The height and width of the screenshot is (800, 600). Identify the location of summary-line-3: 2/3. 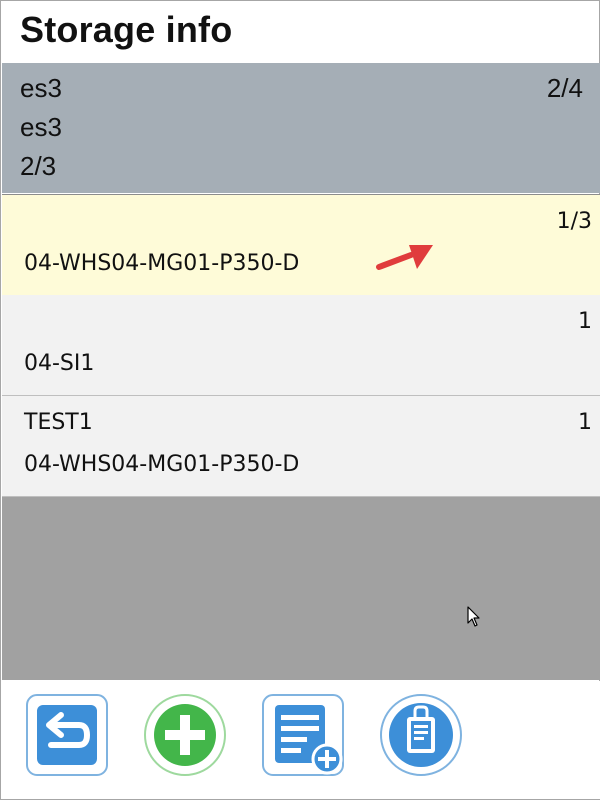
(38, 166).